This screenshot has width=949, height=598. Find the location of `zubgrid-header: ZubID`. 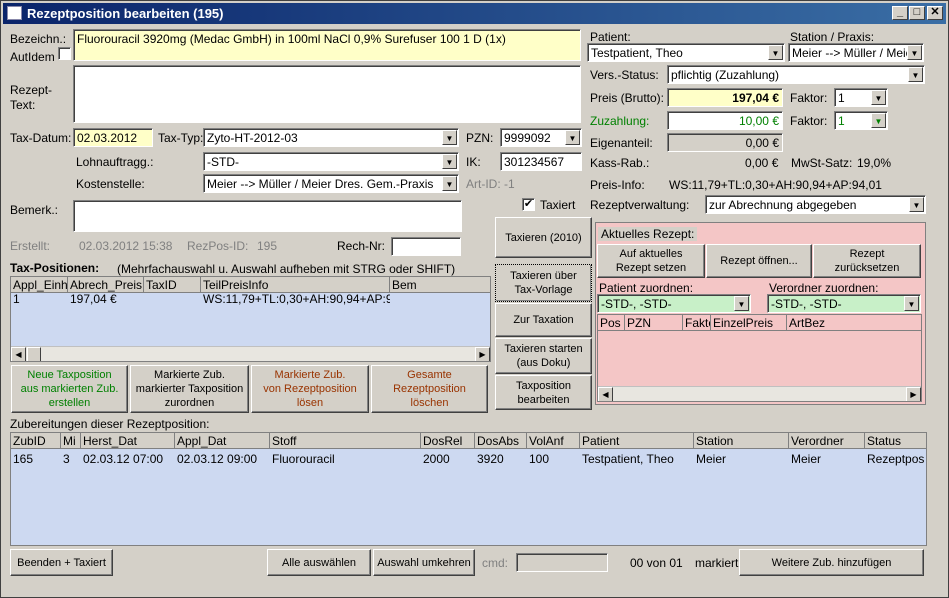

zubgrid-header: ZubID is located at coordinates (36, 441).